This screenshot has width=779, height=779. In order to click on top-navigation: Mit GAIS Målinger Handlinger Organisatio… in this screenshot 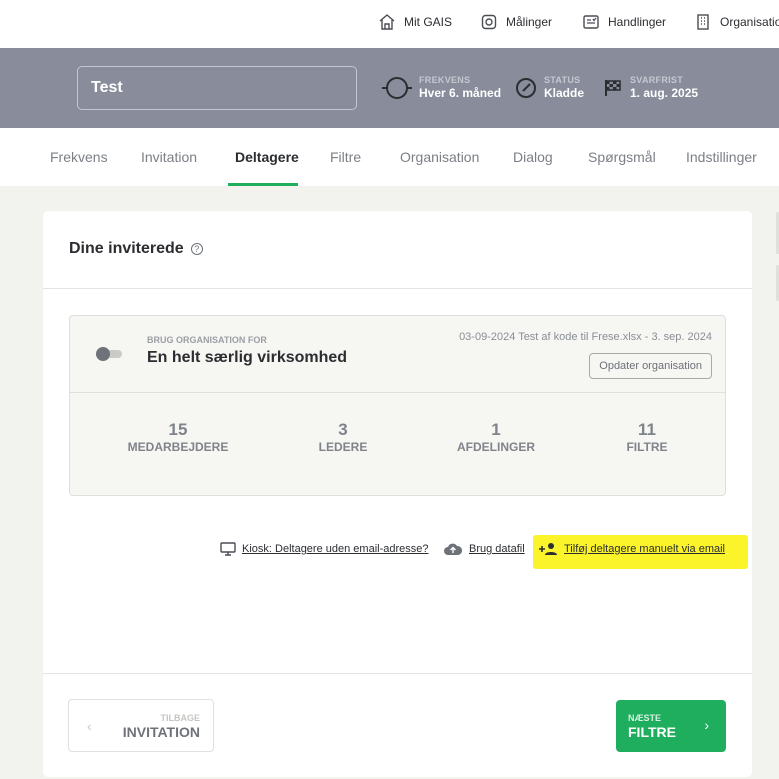, I will do `click(389, 24)`.